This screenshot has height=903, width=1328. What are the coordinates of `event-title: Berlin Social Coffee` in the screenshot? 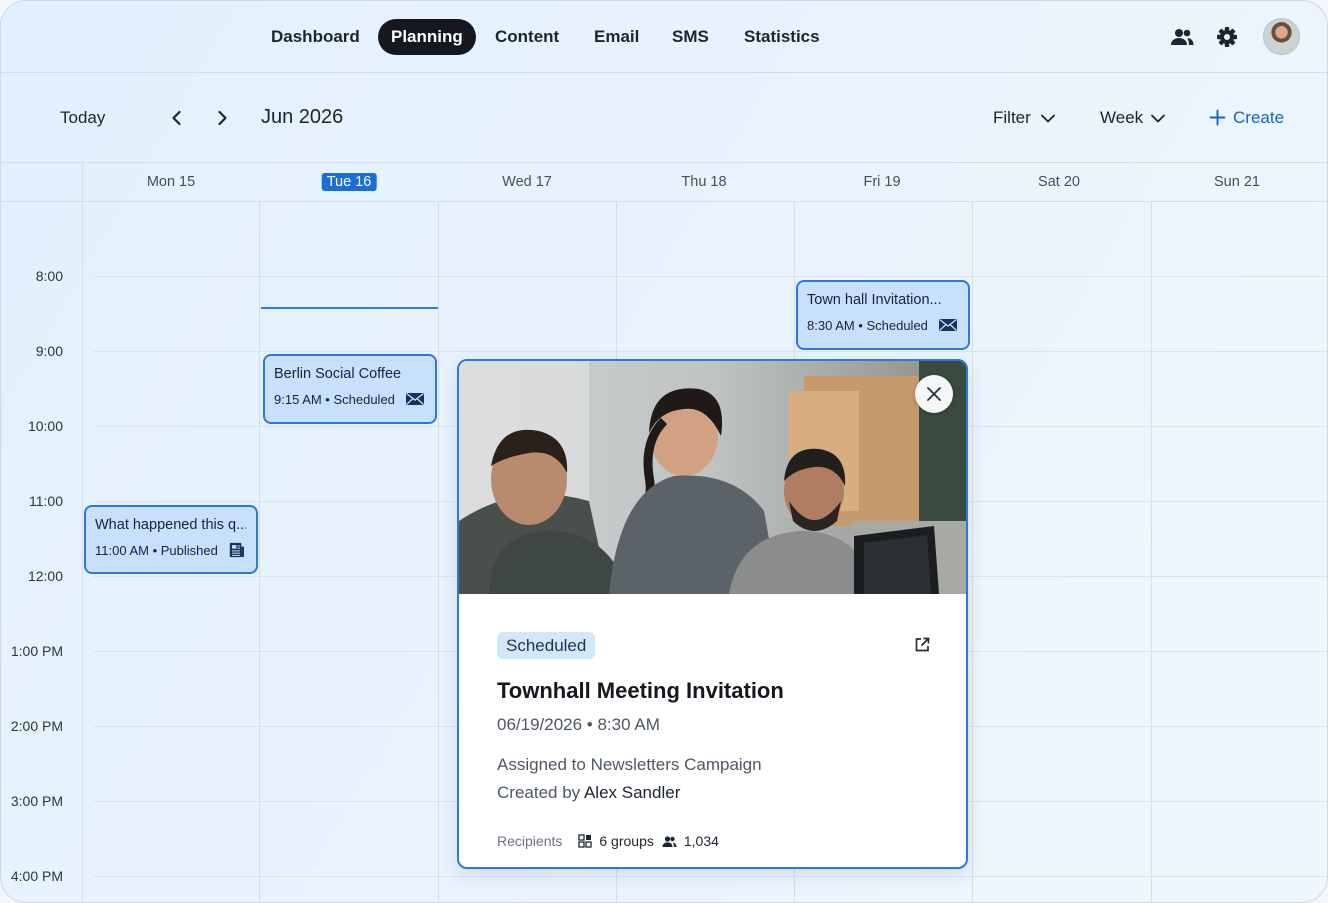 It's located at (338, 374).